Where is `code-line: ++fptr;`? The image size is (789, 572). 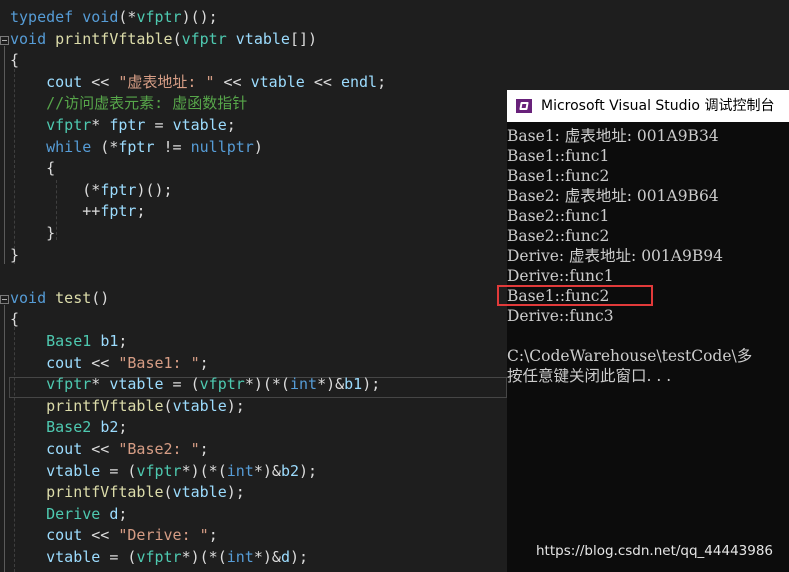
code-line: ++fptr; is located at coordinates (77, 211).